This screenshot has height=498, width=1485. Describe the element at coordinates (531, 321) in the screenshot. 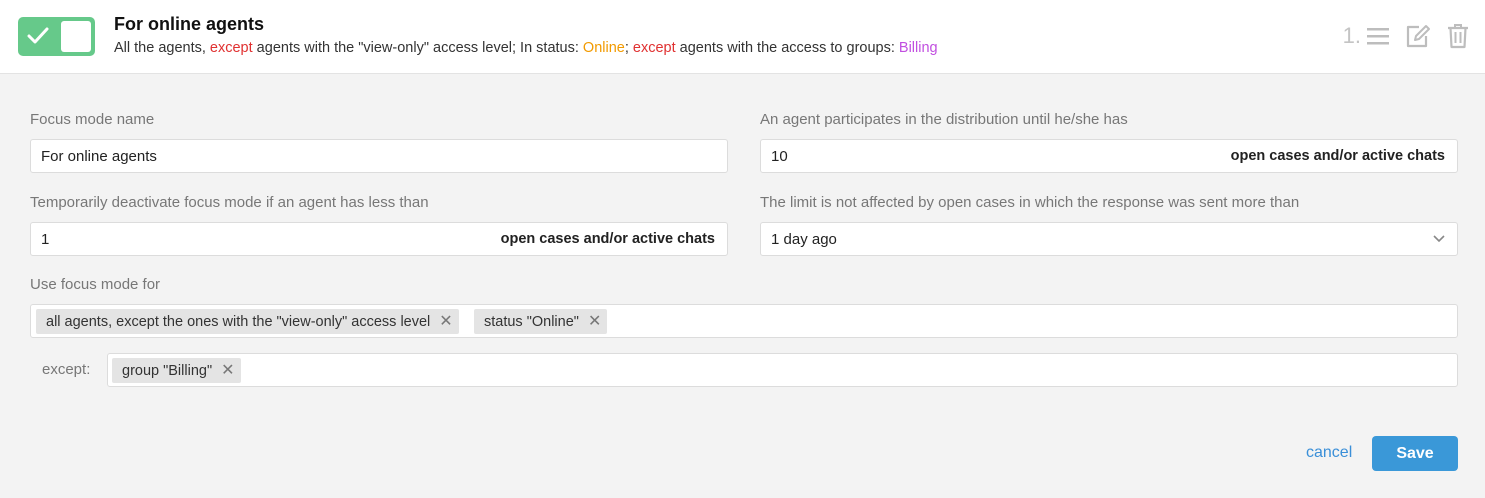

I see `tag-label: status "Online"` at that location.